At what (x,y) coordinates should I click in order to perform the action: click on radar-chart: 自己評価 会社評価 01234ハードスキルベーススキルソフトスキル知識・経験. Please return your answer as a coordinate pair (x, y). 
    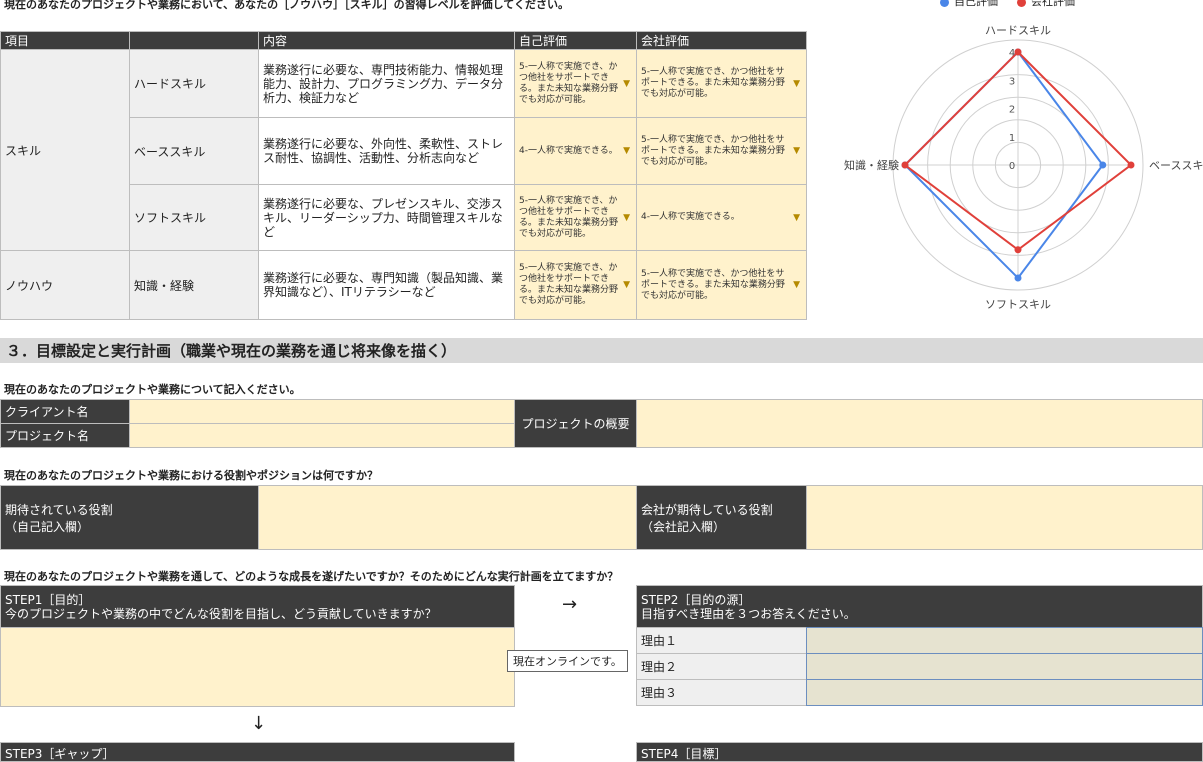
    Looking at the image, I should click on (1011, 165).